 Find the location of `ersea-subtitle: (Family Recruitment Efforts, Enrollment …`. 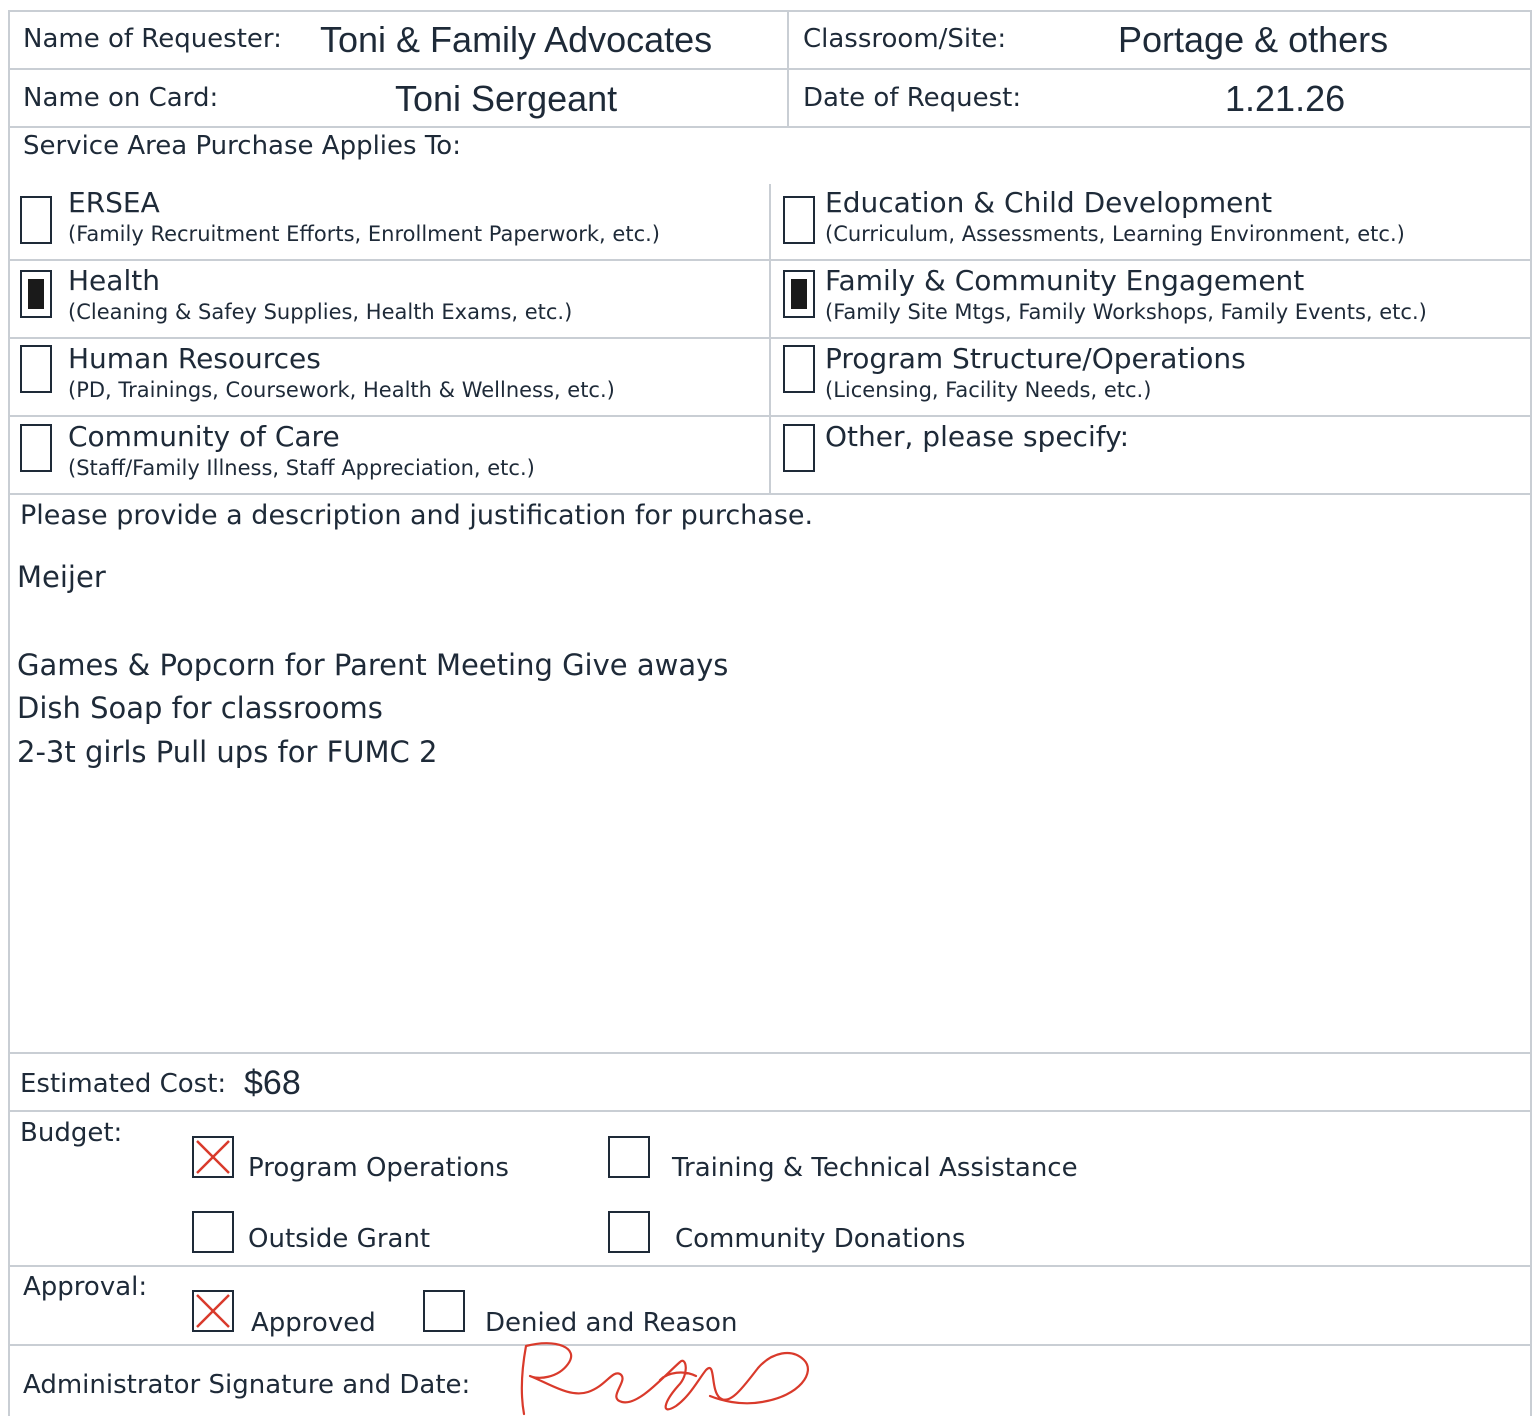

ersea-subtitle: (Family Recruitment Efforts, Enrollment … is located at coordinates (364, 234).